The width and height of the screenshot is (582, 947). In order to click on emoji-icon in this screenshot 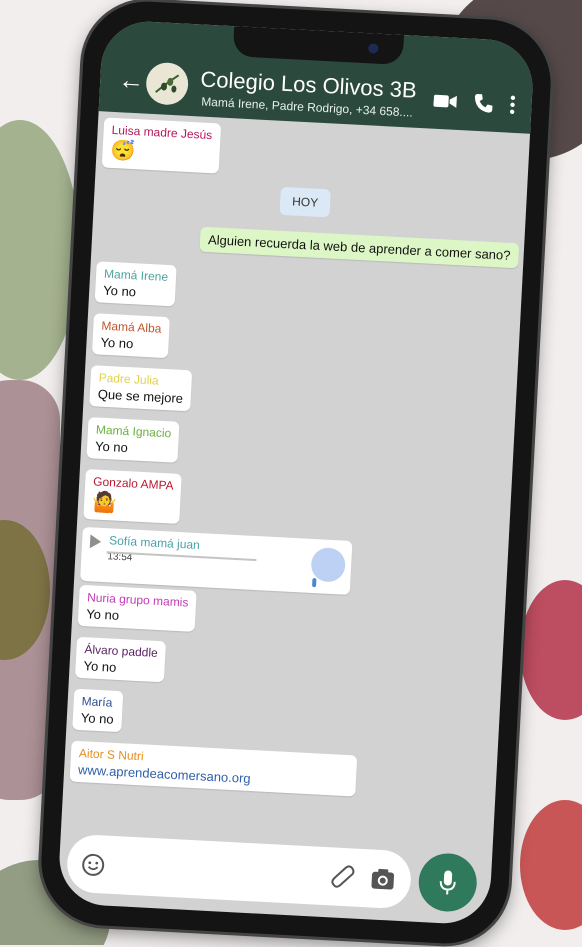, I will do `click(93, 864)`.